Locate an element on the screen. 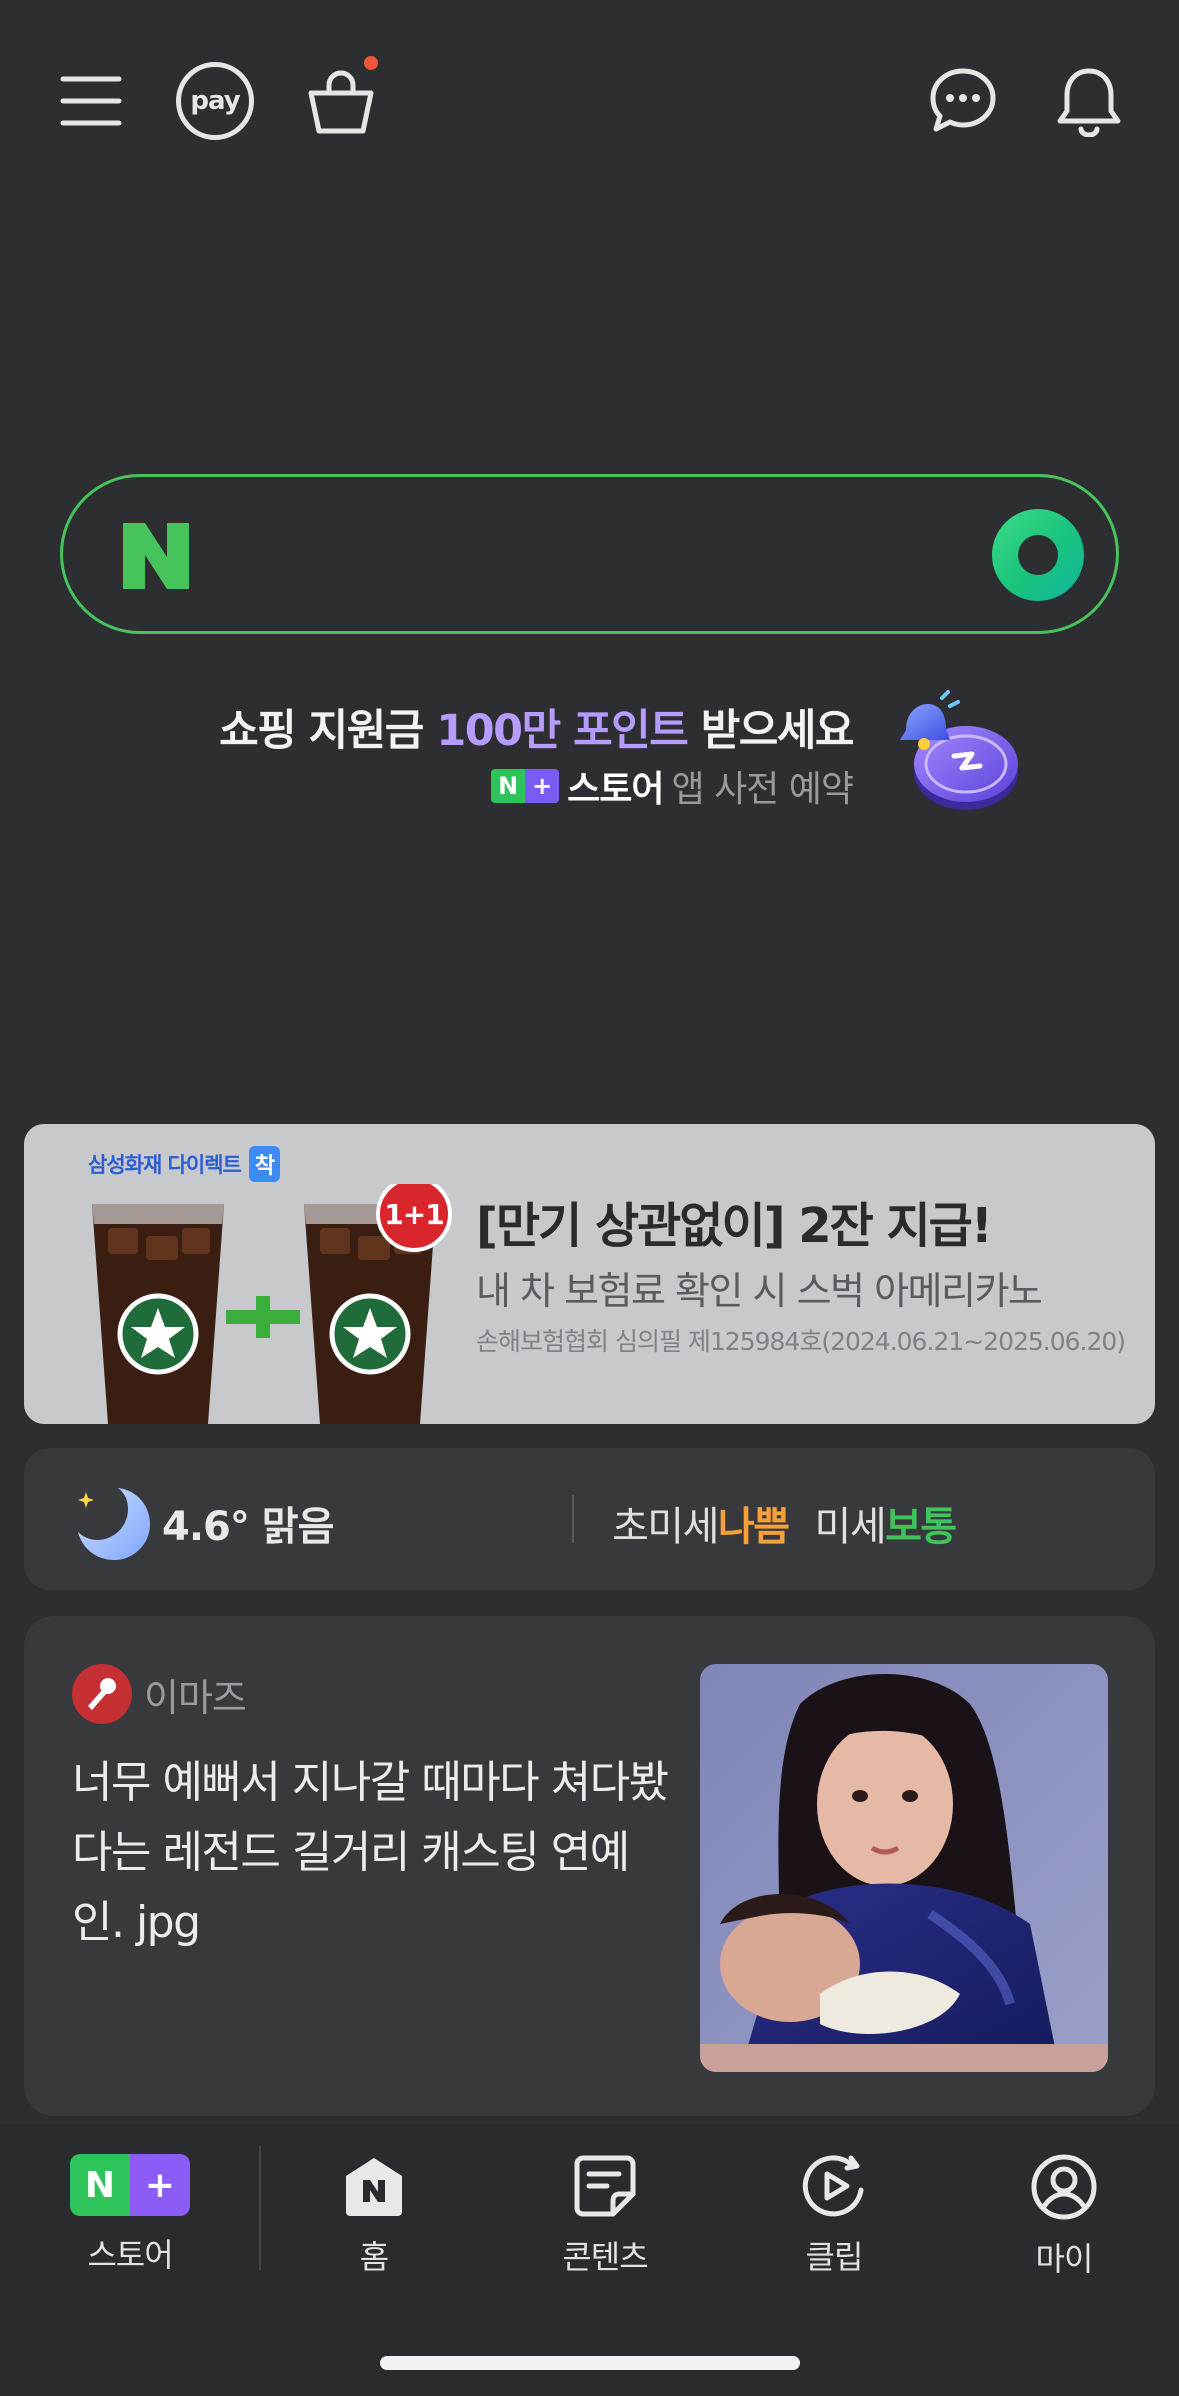  tab-my: 마이 is located at coordinates (1064, 2217).